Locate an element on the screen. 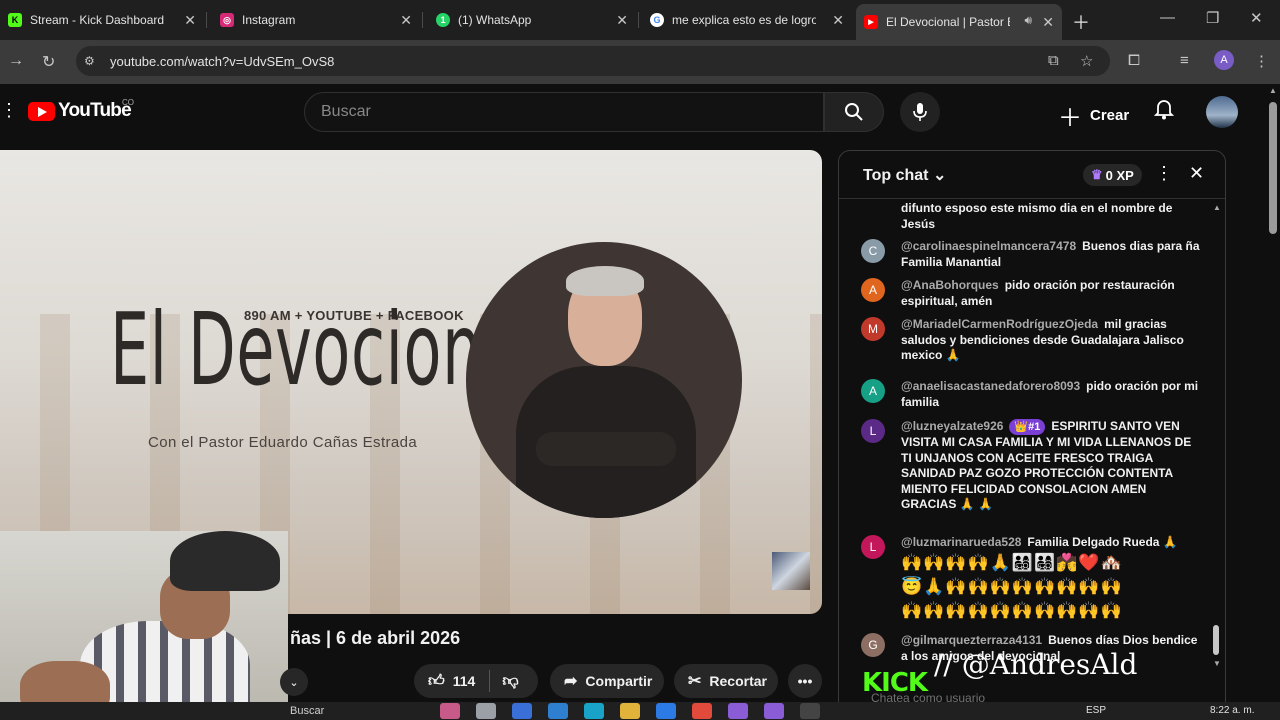 The image size is (1280, 720). microphone-icon is located at coordinates (920, 112).